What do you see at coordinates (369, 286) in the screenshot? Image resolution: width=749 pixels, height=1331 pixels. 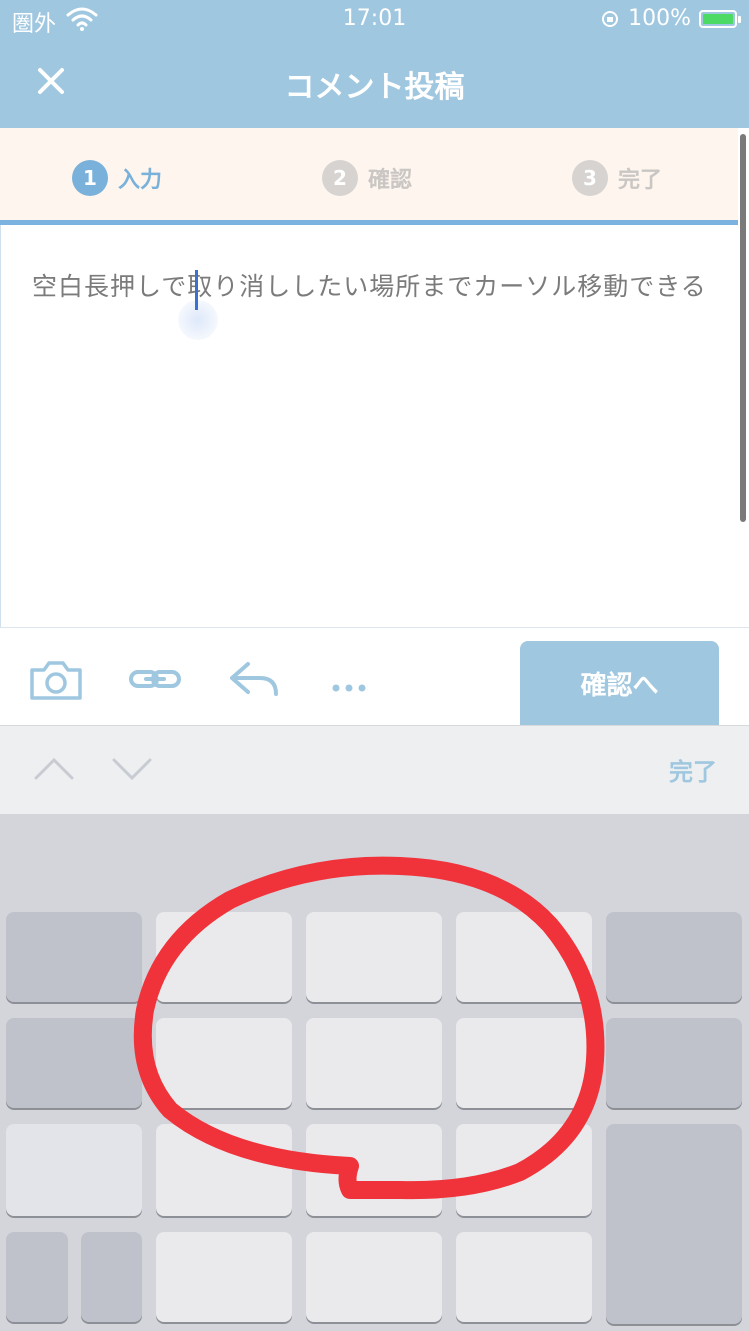 I see `comment-text: 空白長押しで取り消ししたい場所までカーソル移動できる` at bounding box center [369, 286].